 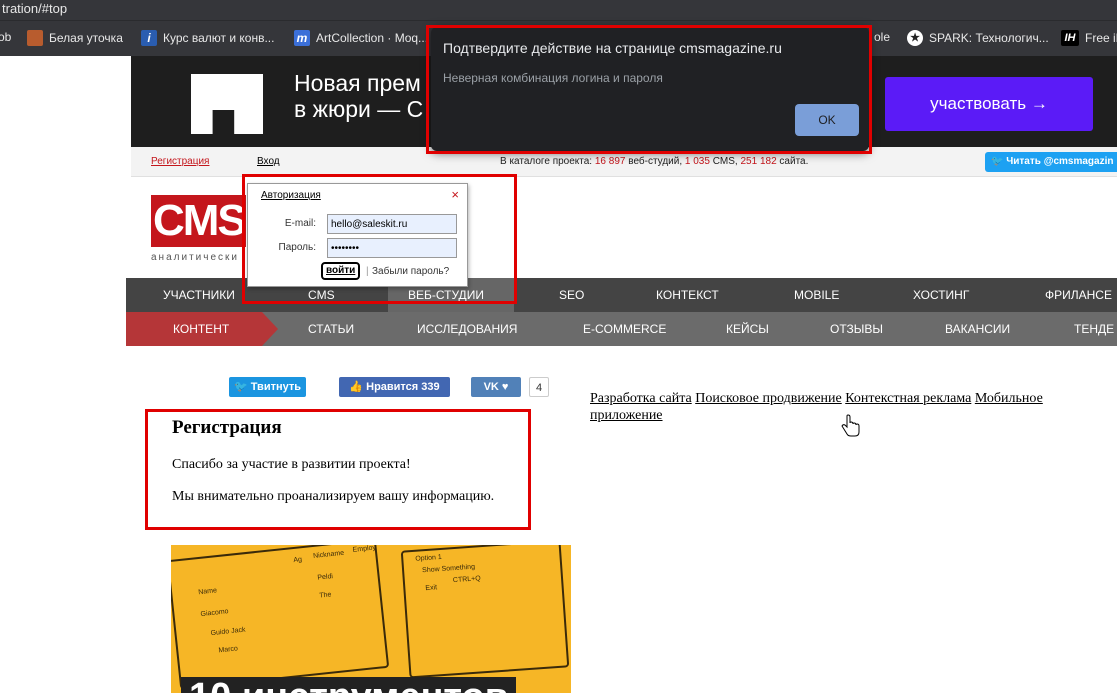 I want to click on page-title: Регистрация, so click(x=227, y=427).